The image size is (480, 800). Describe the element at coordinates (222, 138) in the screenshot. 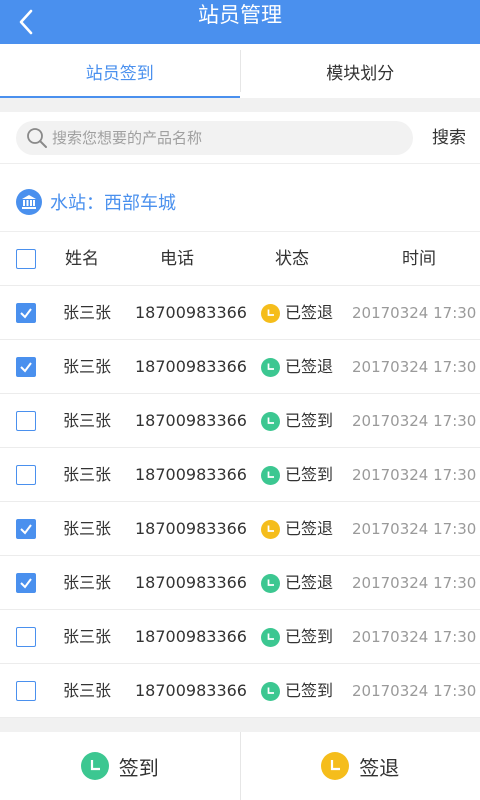

I see `search-input` at that location.